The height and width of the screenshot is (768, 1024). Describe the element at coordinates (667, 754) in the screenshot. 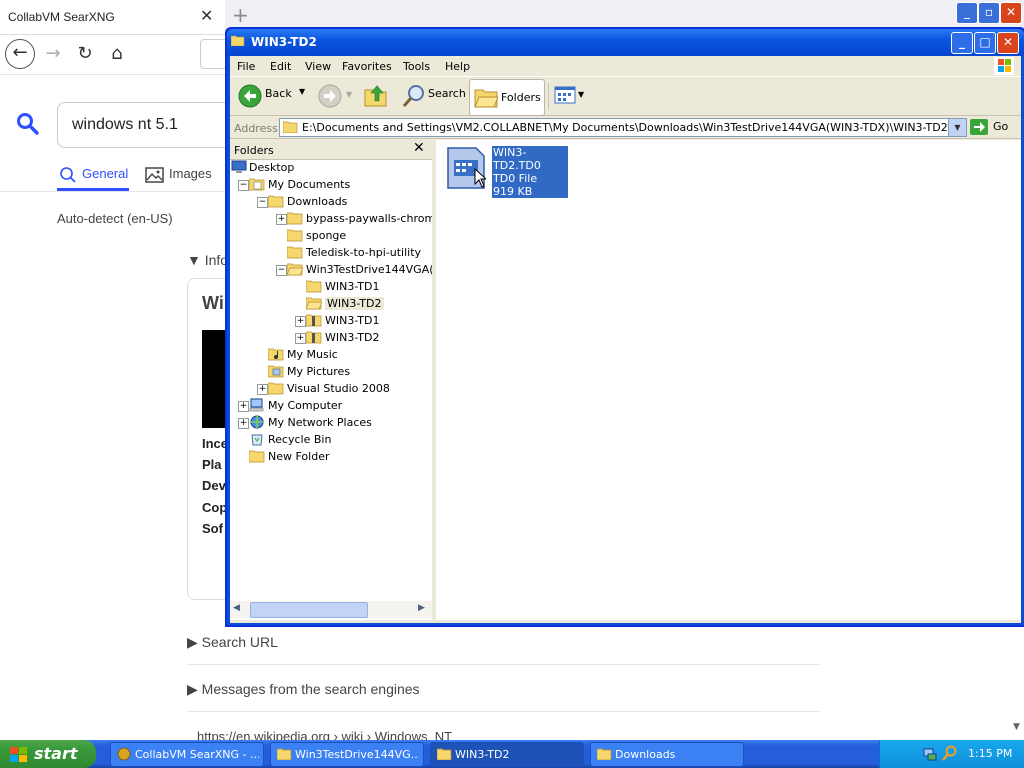

I see `taskbar-item: Downloads` at that location.